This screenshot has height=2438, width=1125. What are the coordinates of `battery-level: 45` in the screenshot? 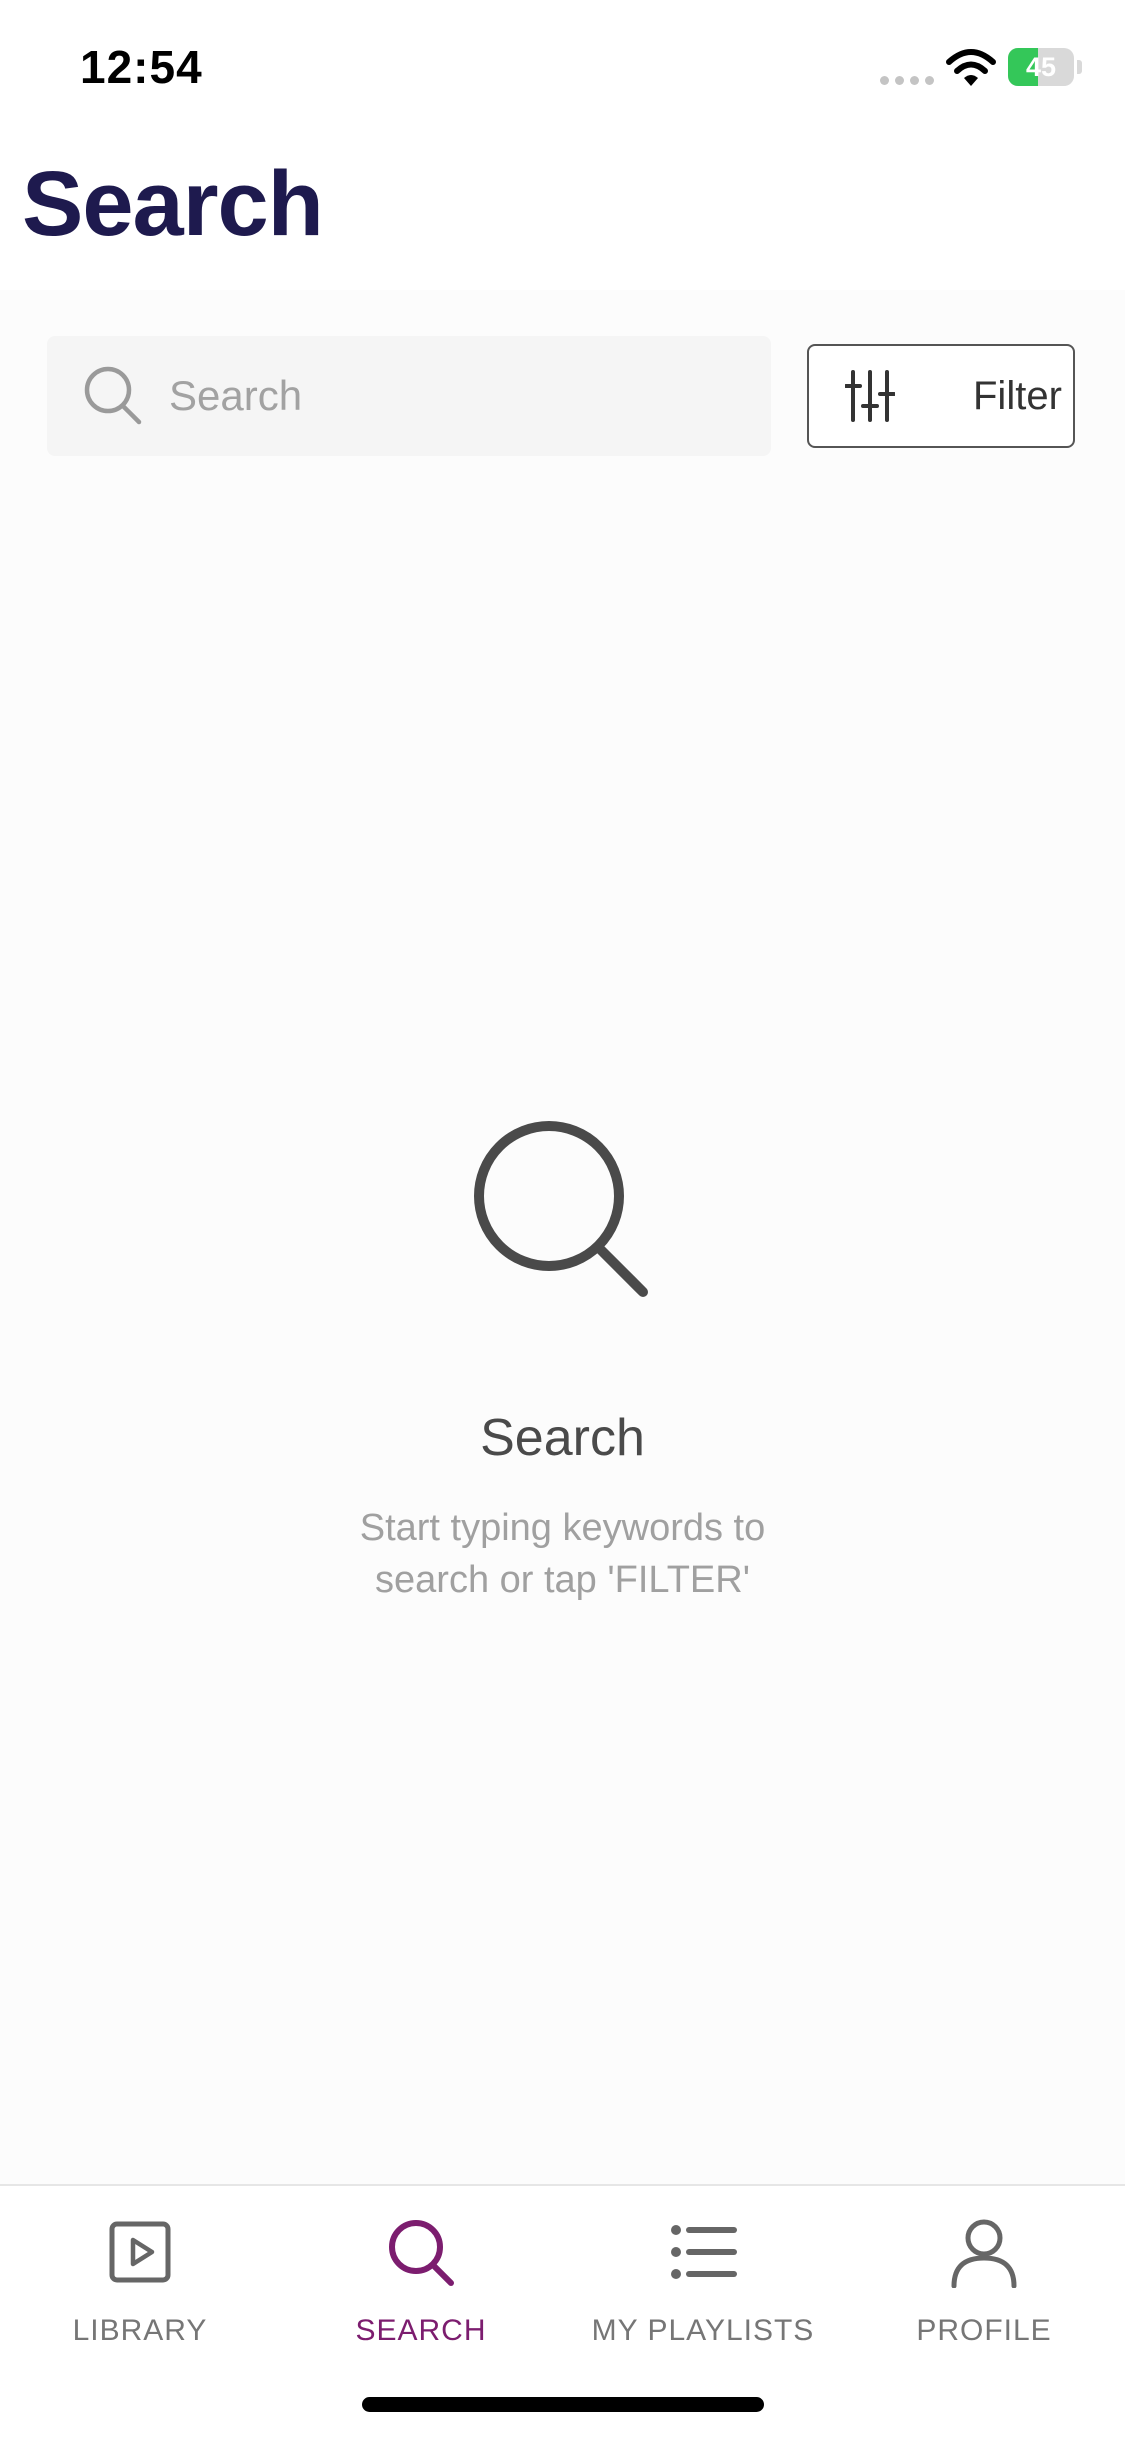 It's located at (1041, 66).